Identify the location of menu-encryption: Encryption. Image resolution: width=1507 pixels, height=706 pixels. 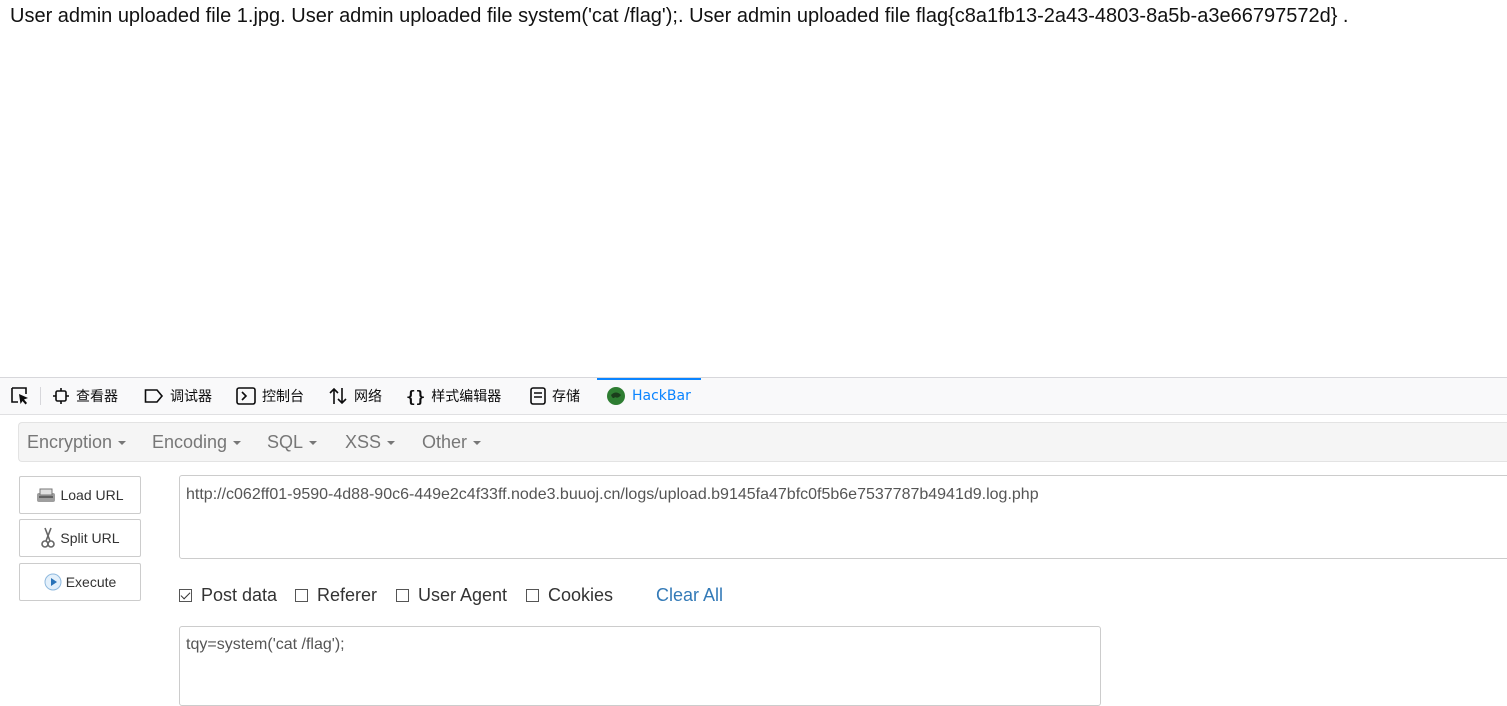
(77, 442).